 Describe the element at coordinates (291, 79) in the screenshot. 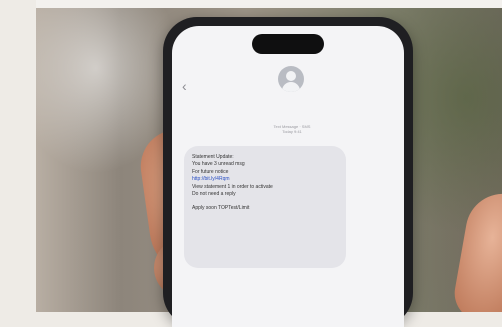

I see `contact-avatar-icon` at that location.